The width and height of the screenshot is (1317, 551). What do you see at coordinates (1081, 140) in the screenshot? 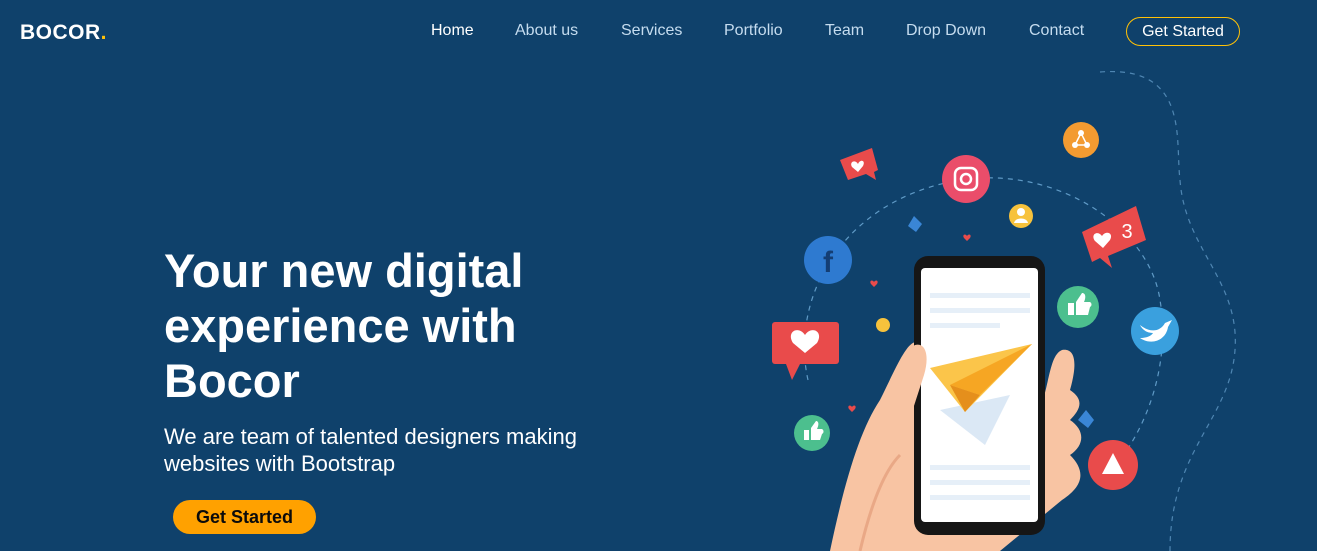
I see `share-icon` at bounding box center [1081, 140].